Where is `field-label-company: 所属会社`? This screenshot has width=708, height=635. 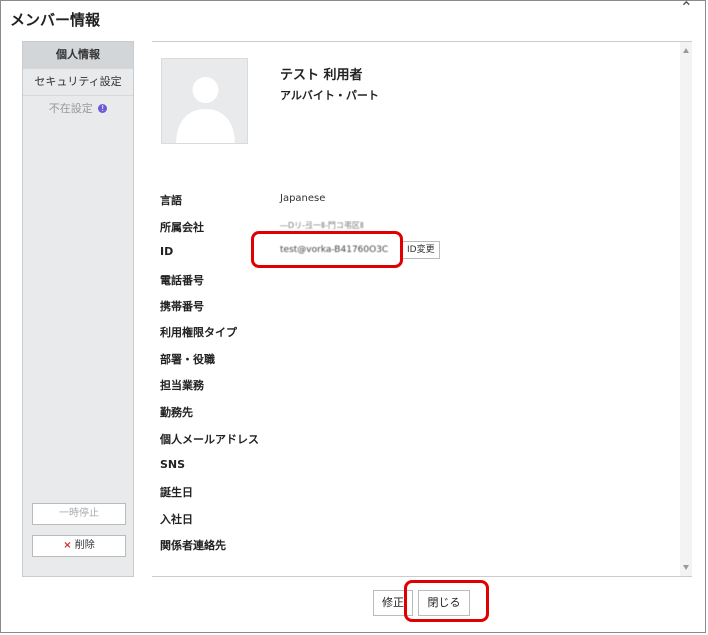 field-label-company: 所属会社 is located at coordinates (182, 227).